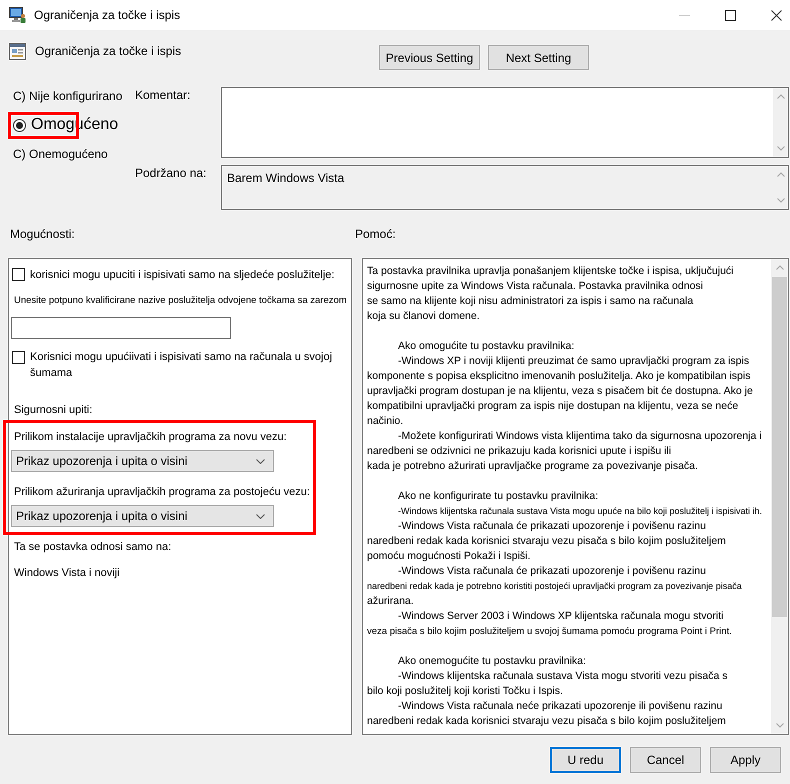  Describe the element at coordinates (429, 57) in the screenshot. I see `setting-nav-button: Previous Setting` at that location.